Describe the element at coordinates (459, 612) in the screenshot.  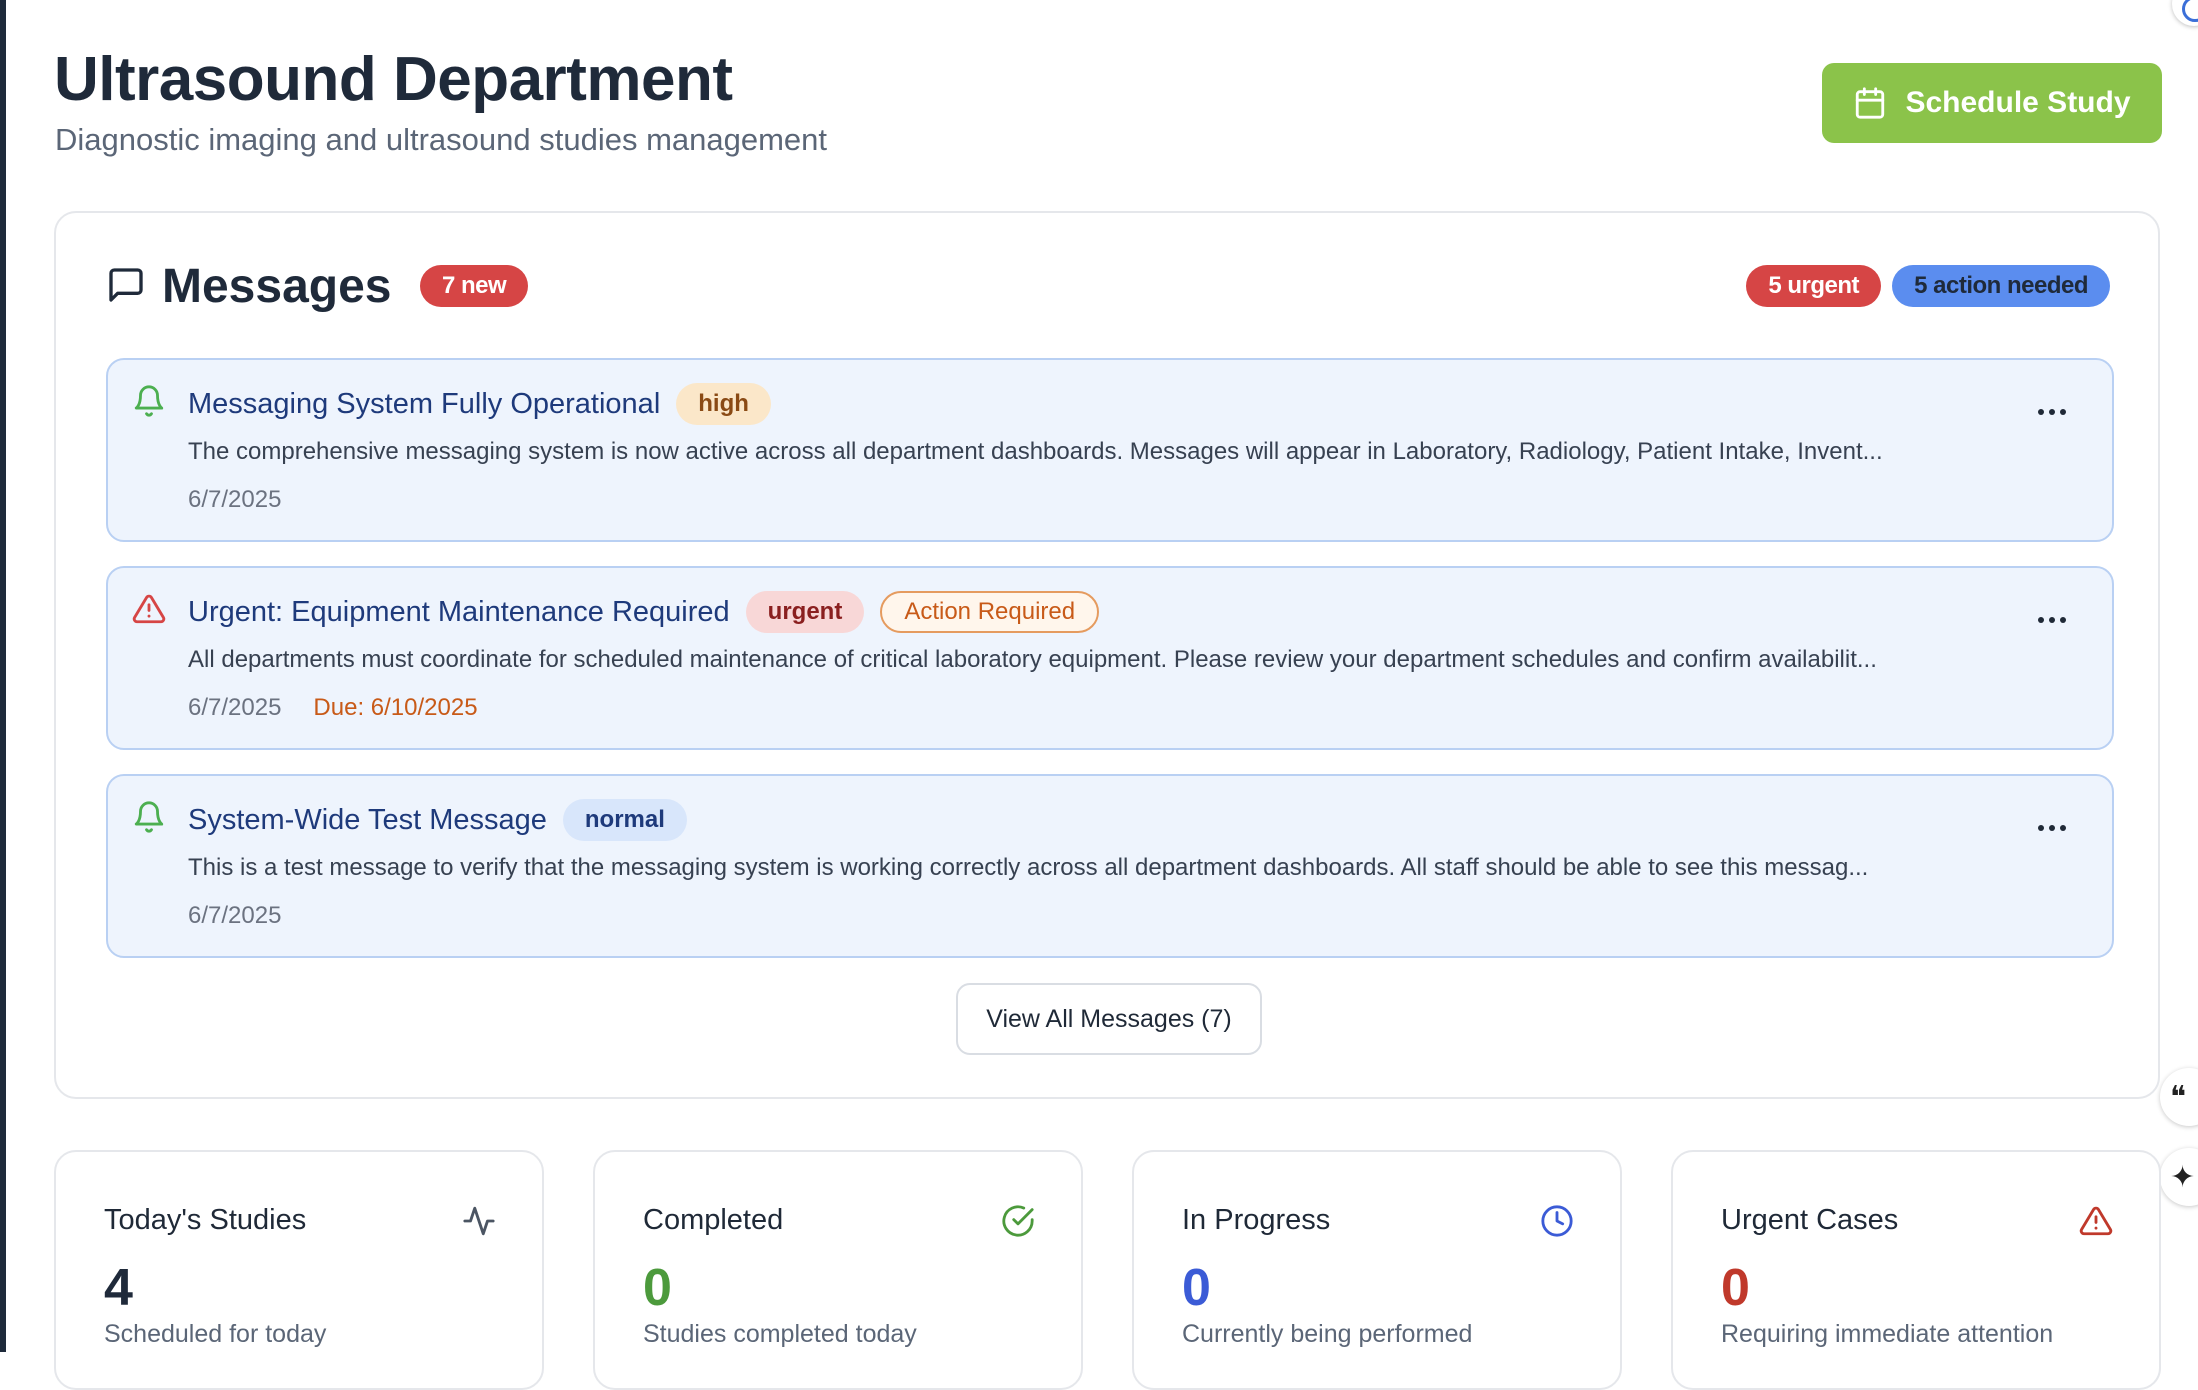
I see `message-title: Urgent: Equipment Maintenance Required` at that location.